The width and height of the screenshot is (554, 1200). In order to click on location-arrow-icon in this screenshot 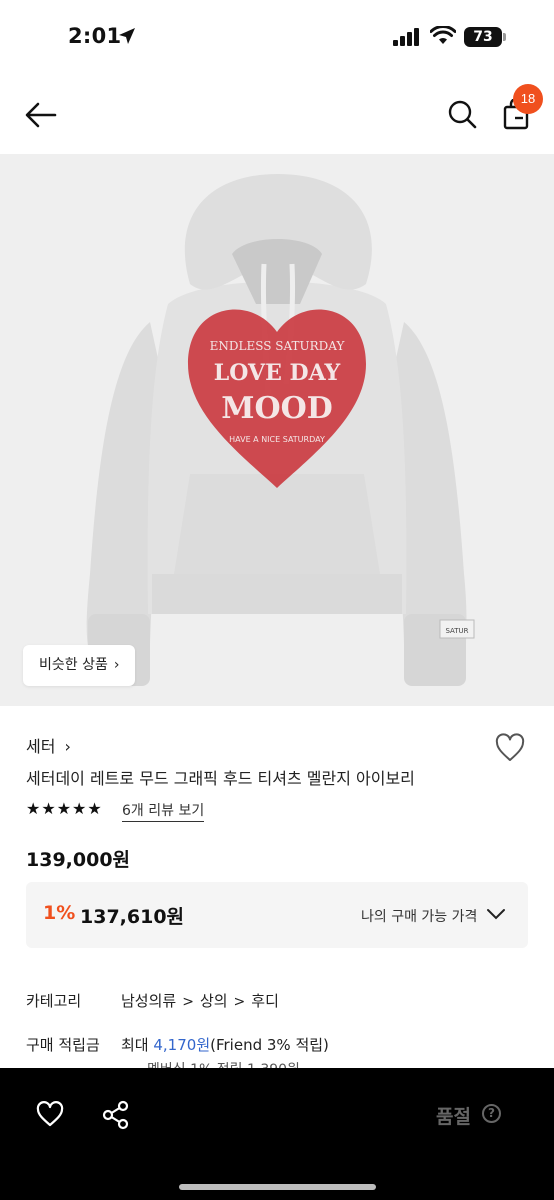, I will do `click(127, 36)`.